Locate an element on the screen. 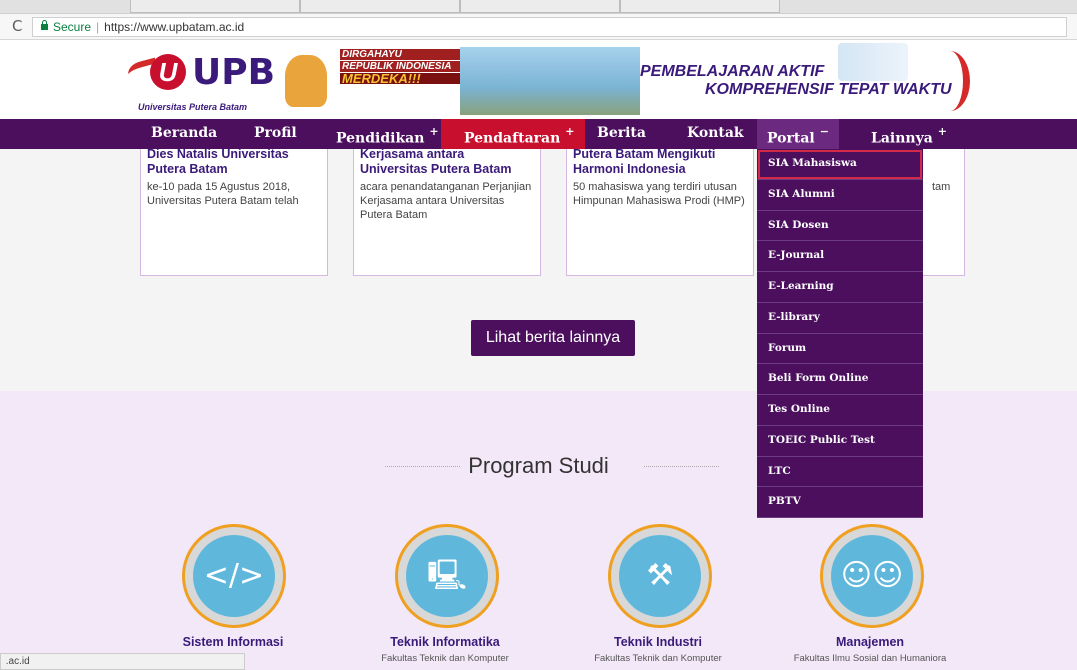  prodi-faculty: Fakultas Ilmu Sosial dan Humaniora is located at coordinates (870, 658).